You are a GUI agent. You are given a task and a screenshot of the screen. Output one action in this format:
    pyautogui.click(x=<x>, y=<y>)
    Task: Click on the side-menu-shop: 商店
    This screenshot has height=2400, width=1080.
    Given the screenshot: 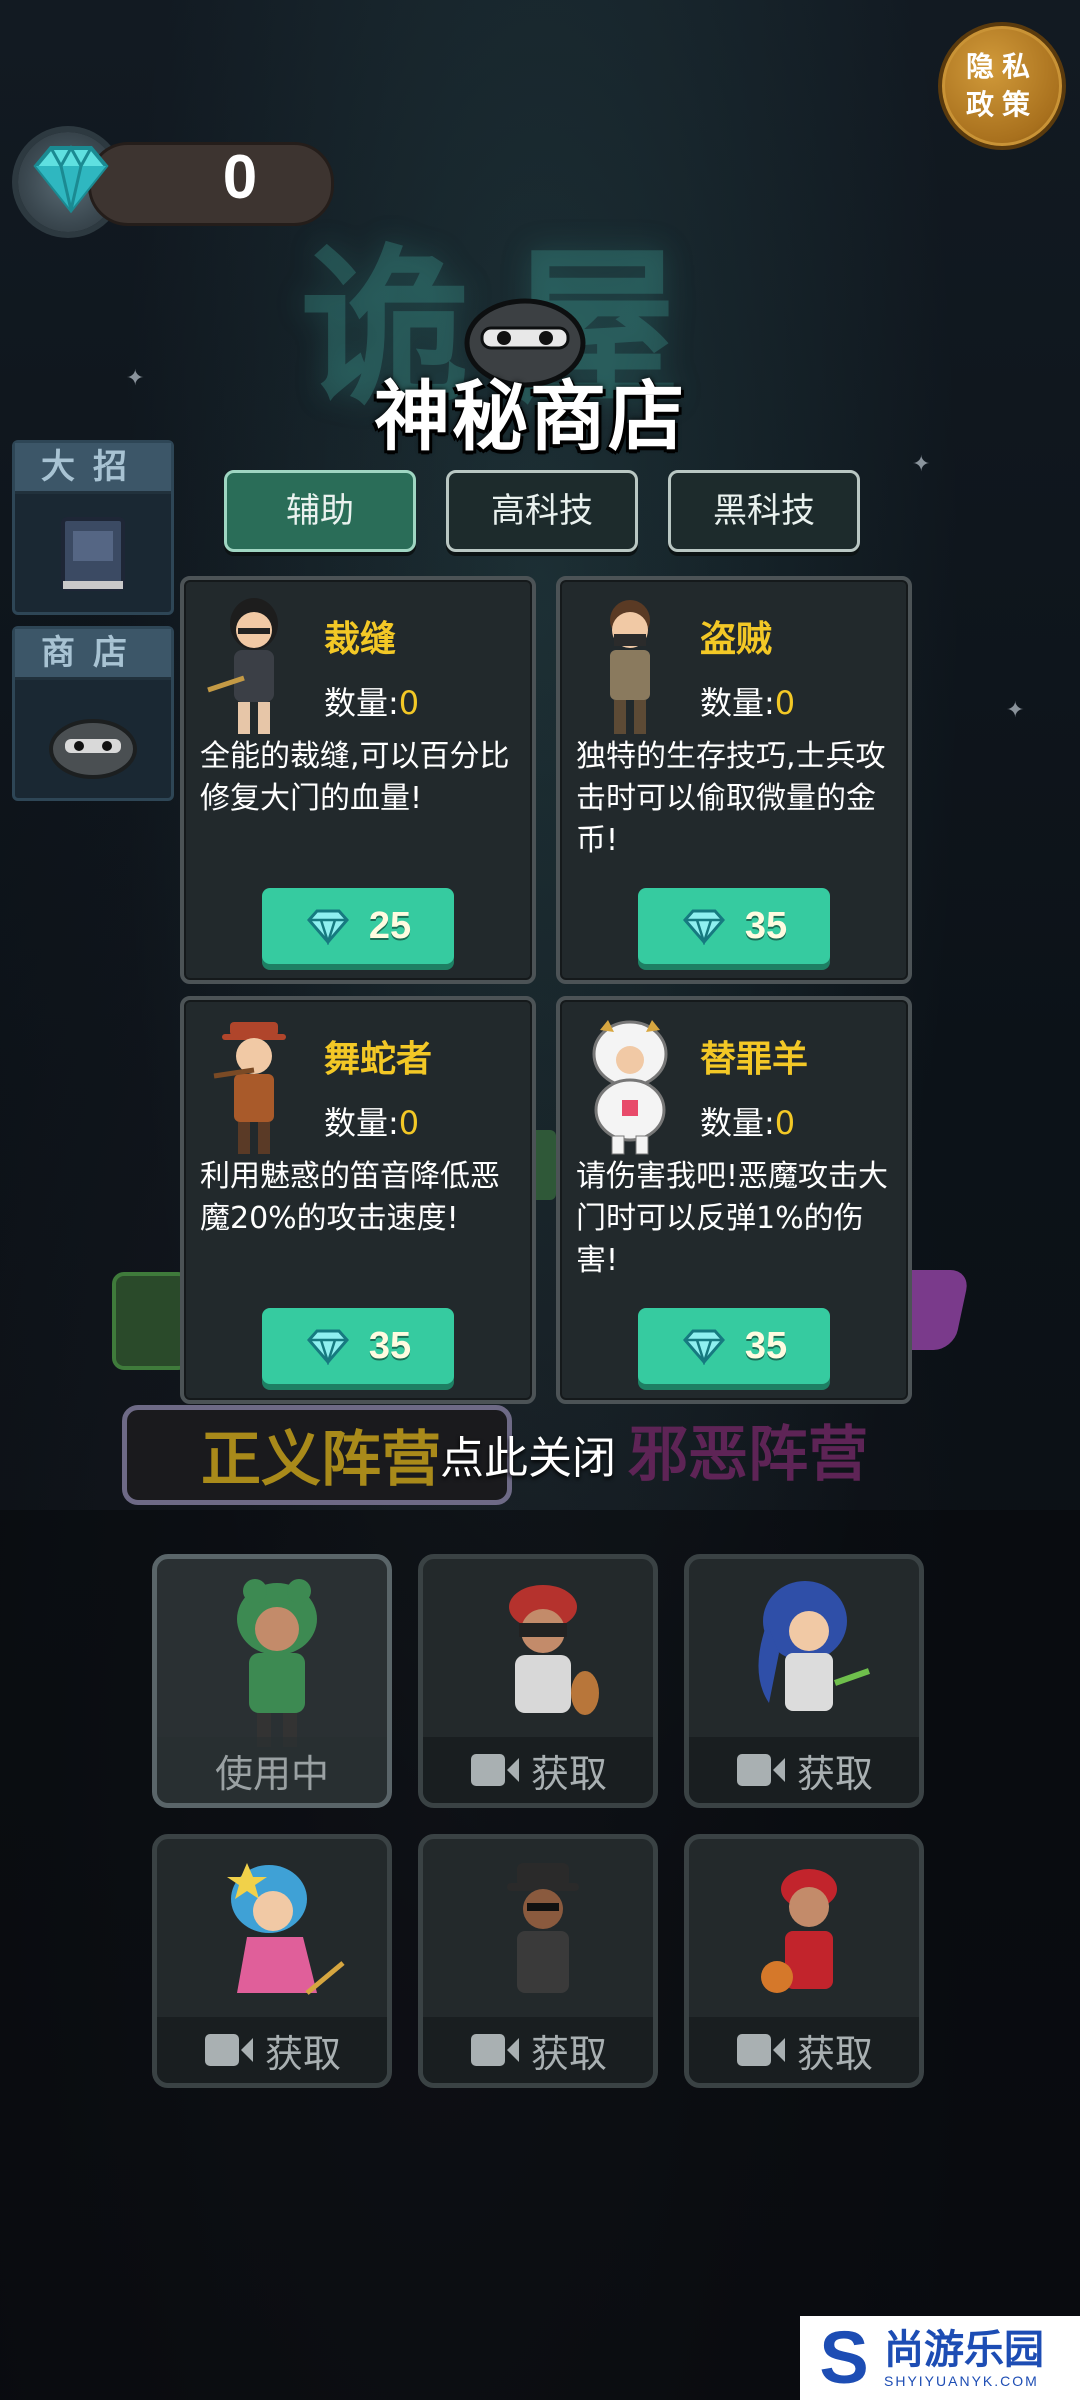 What is the action you would take?
    pyautogui.click(x=93, y=713)
    